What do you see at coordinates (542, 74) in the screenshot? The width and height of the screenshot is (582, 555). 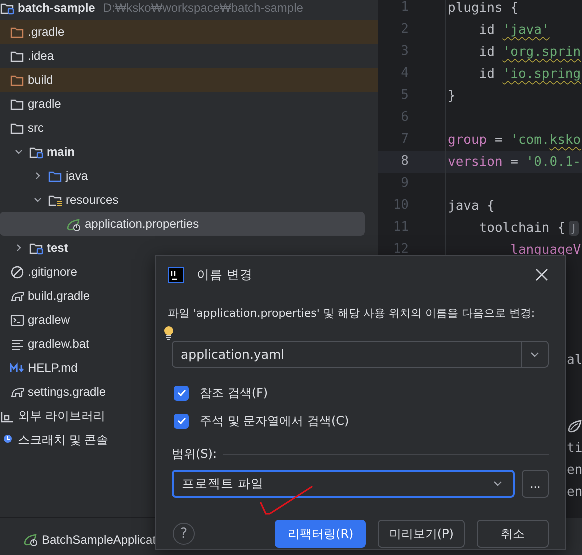 I see `string-literal: 'io.spring` at bounding box center [542, 74].